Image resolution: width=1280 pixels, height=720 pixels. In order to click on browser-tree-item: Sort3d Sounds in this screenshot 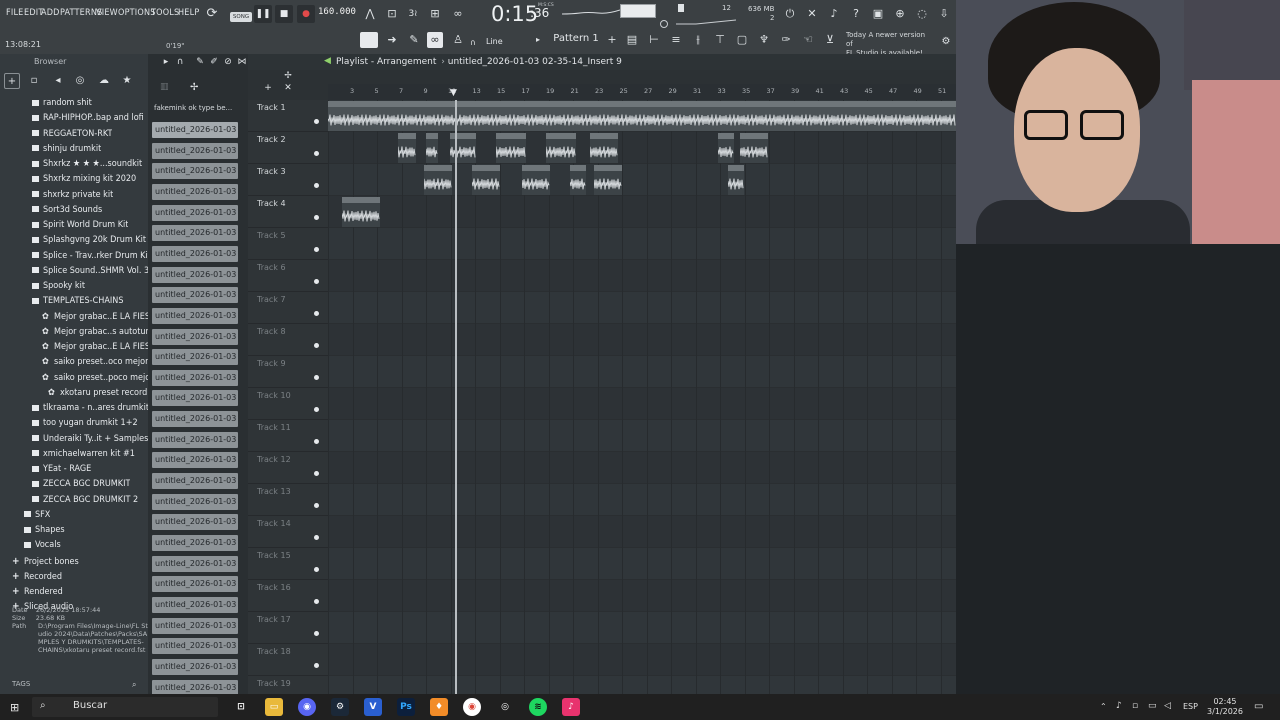, I will do `click(67, 210)`.